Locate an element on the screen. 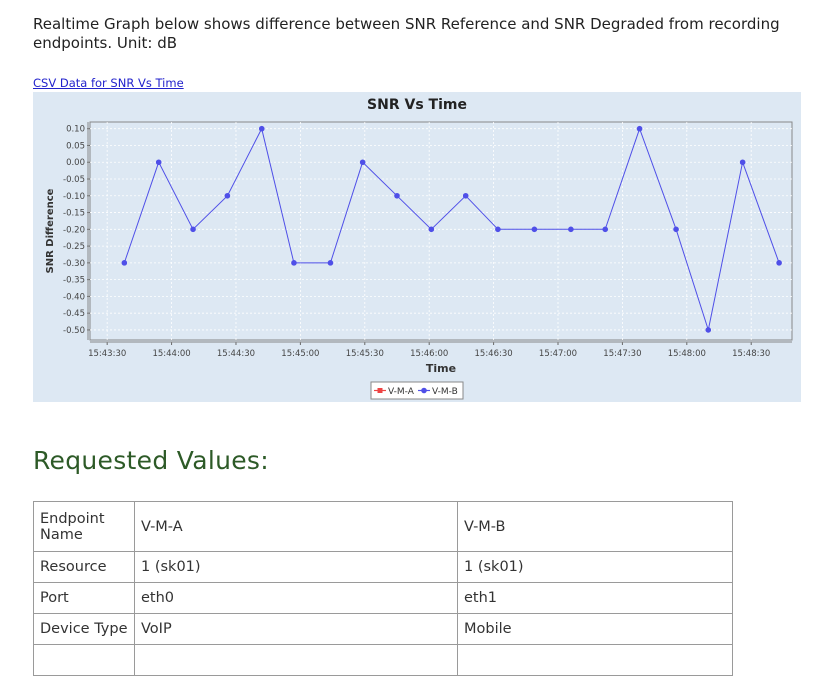 The width and height of the screenshot is (830, 676). x-tick-label: 15:47:00 is located at coordinates (558, 354).